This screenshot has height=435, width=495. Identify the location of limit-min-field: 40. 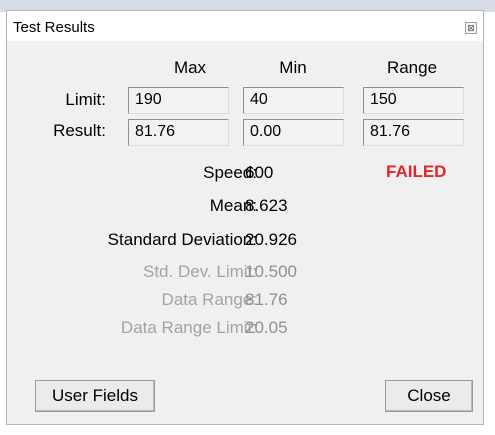
(293, 100).